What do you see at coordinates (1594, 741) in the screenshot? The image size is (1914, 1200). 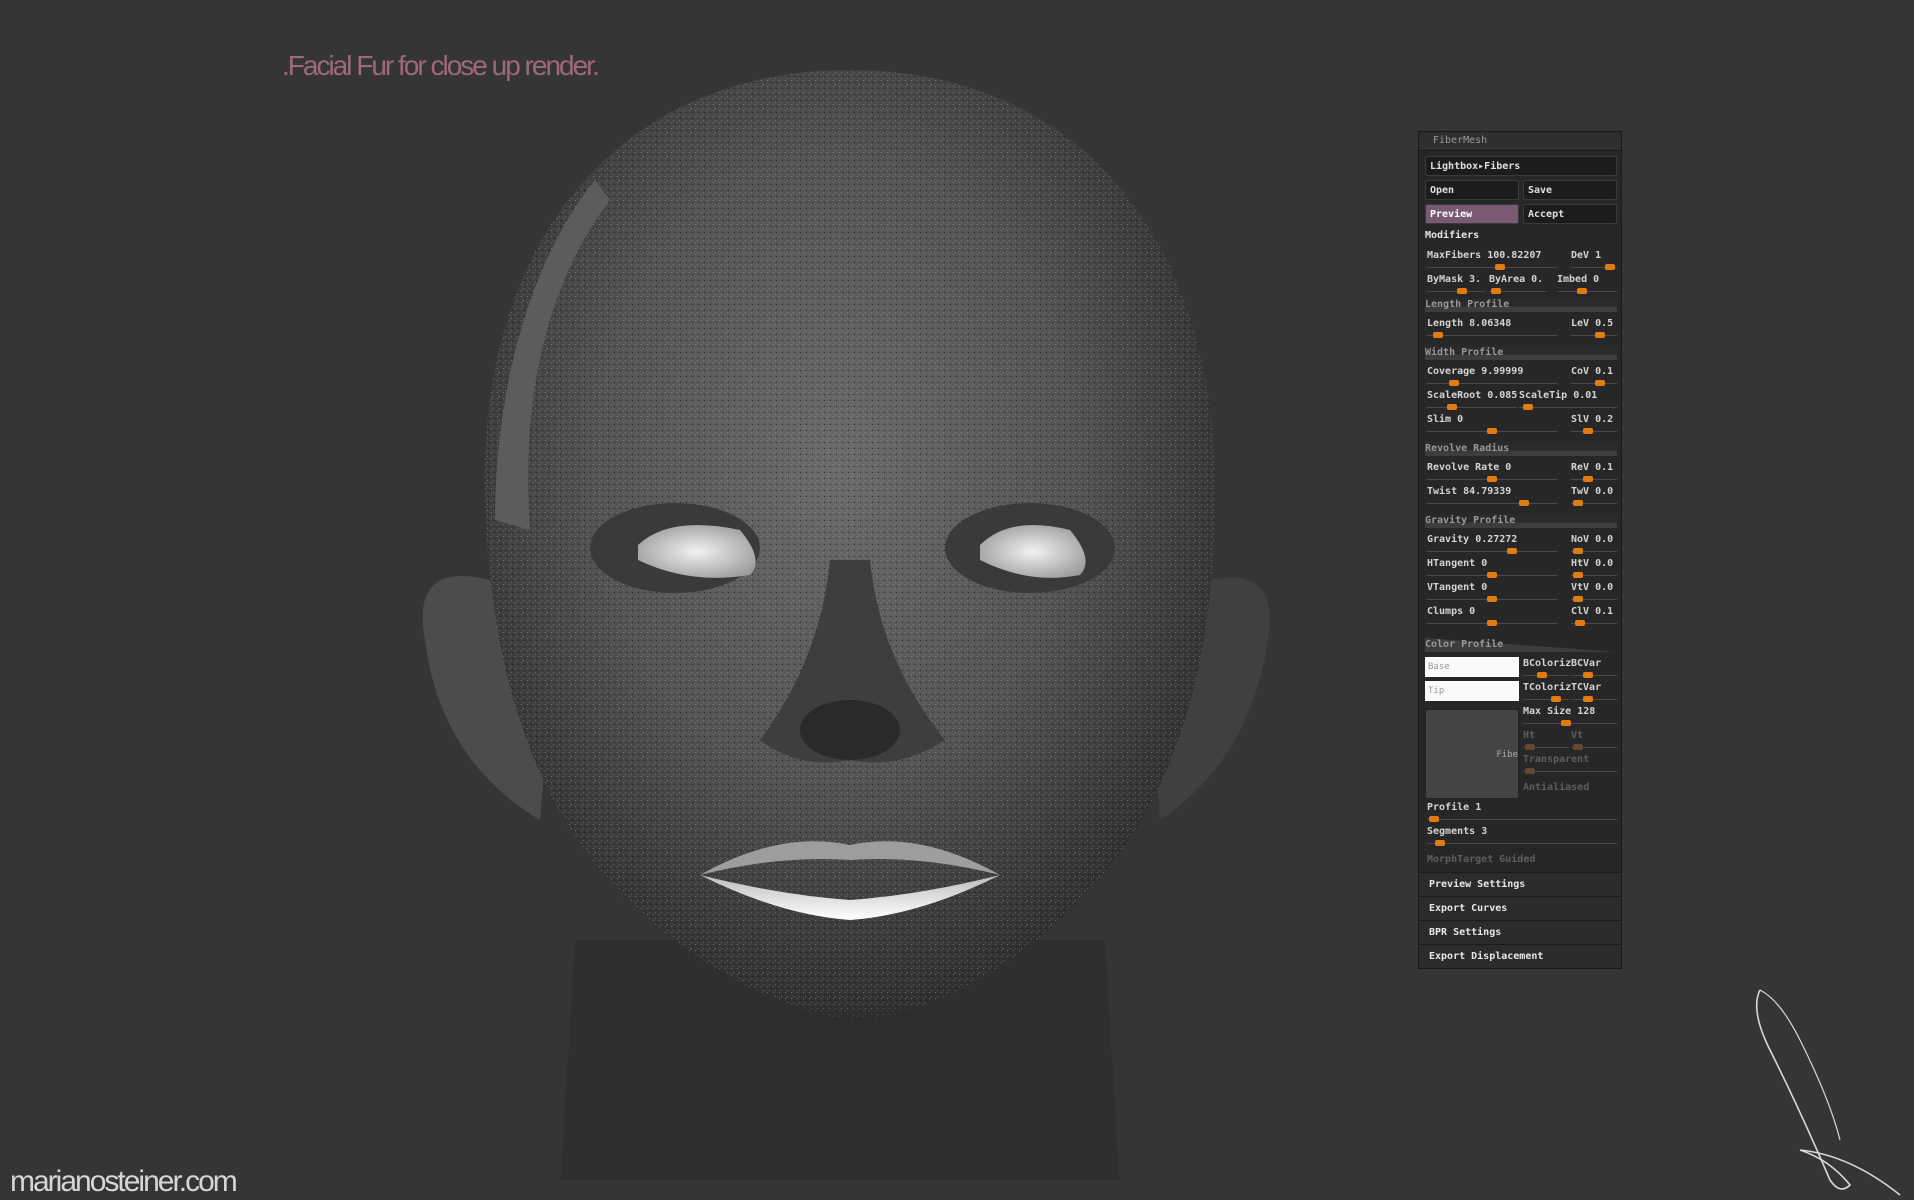 I see `vt-slider: Vt` at bounding box center [1594, 741].